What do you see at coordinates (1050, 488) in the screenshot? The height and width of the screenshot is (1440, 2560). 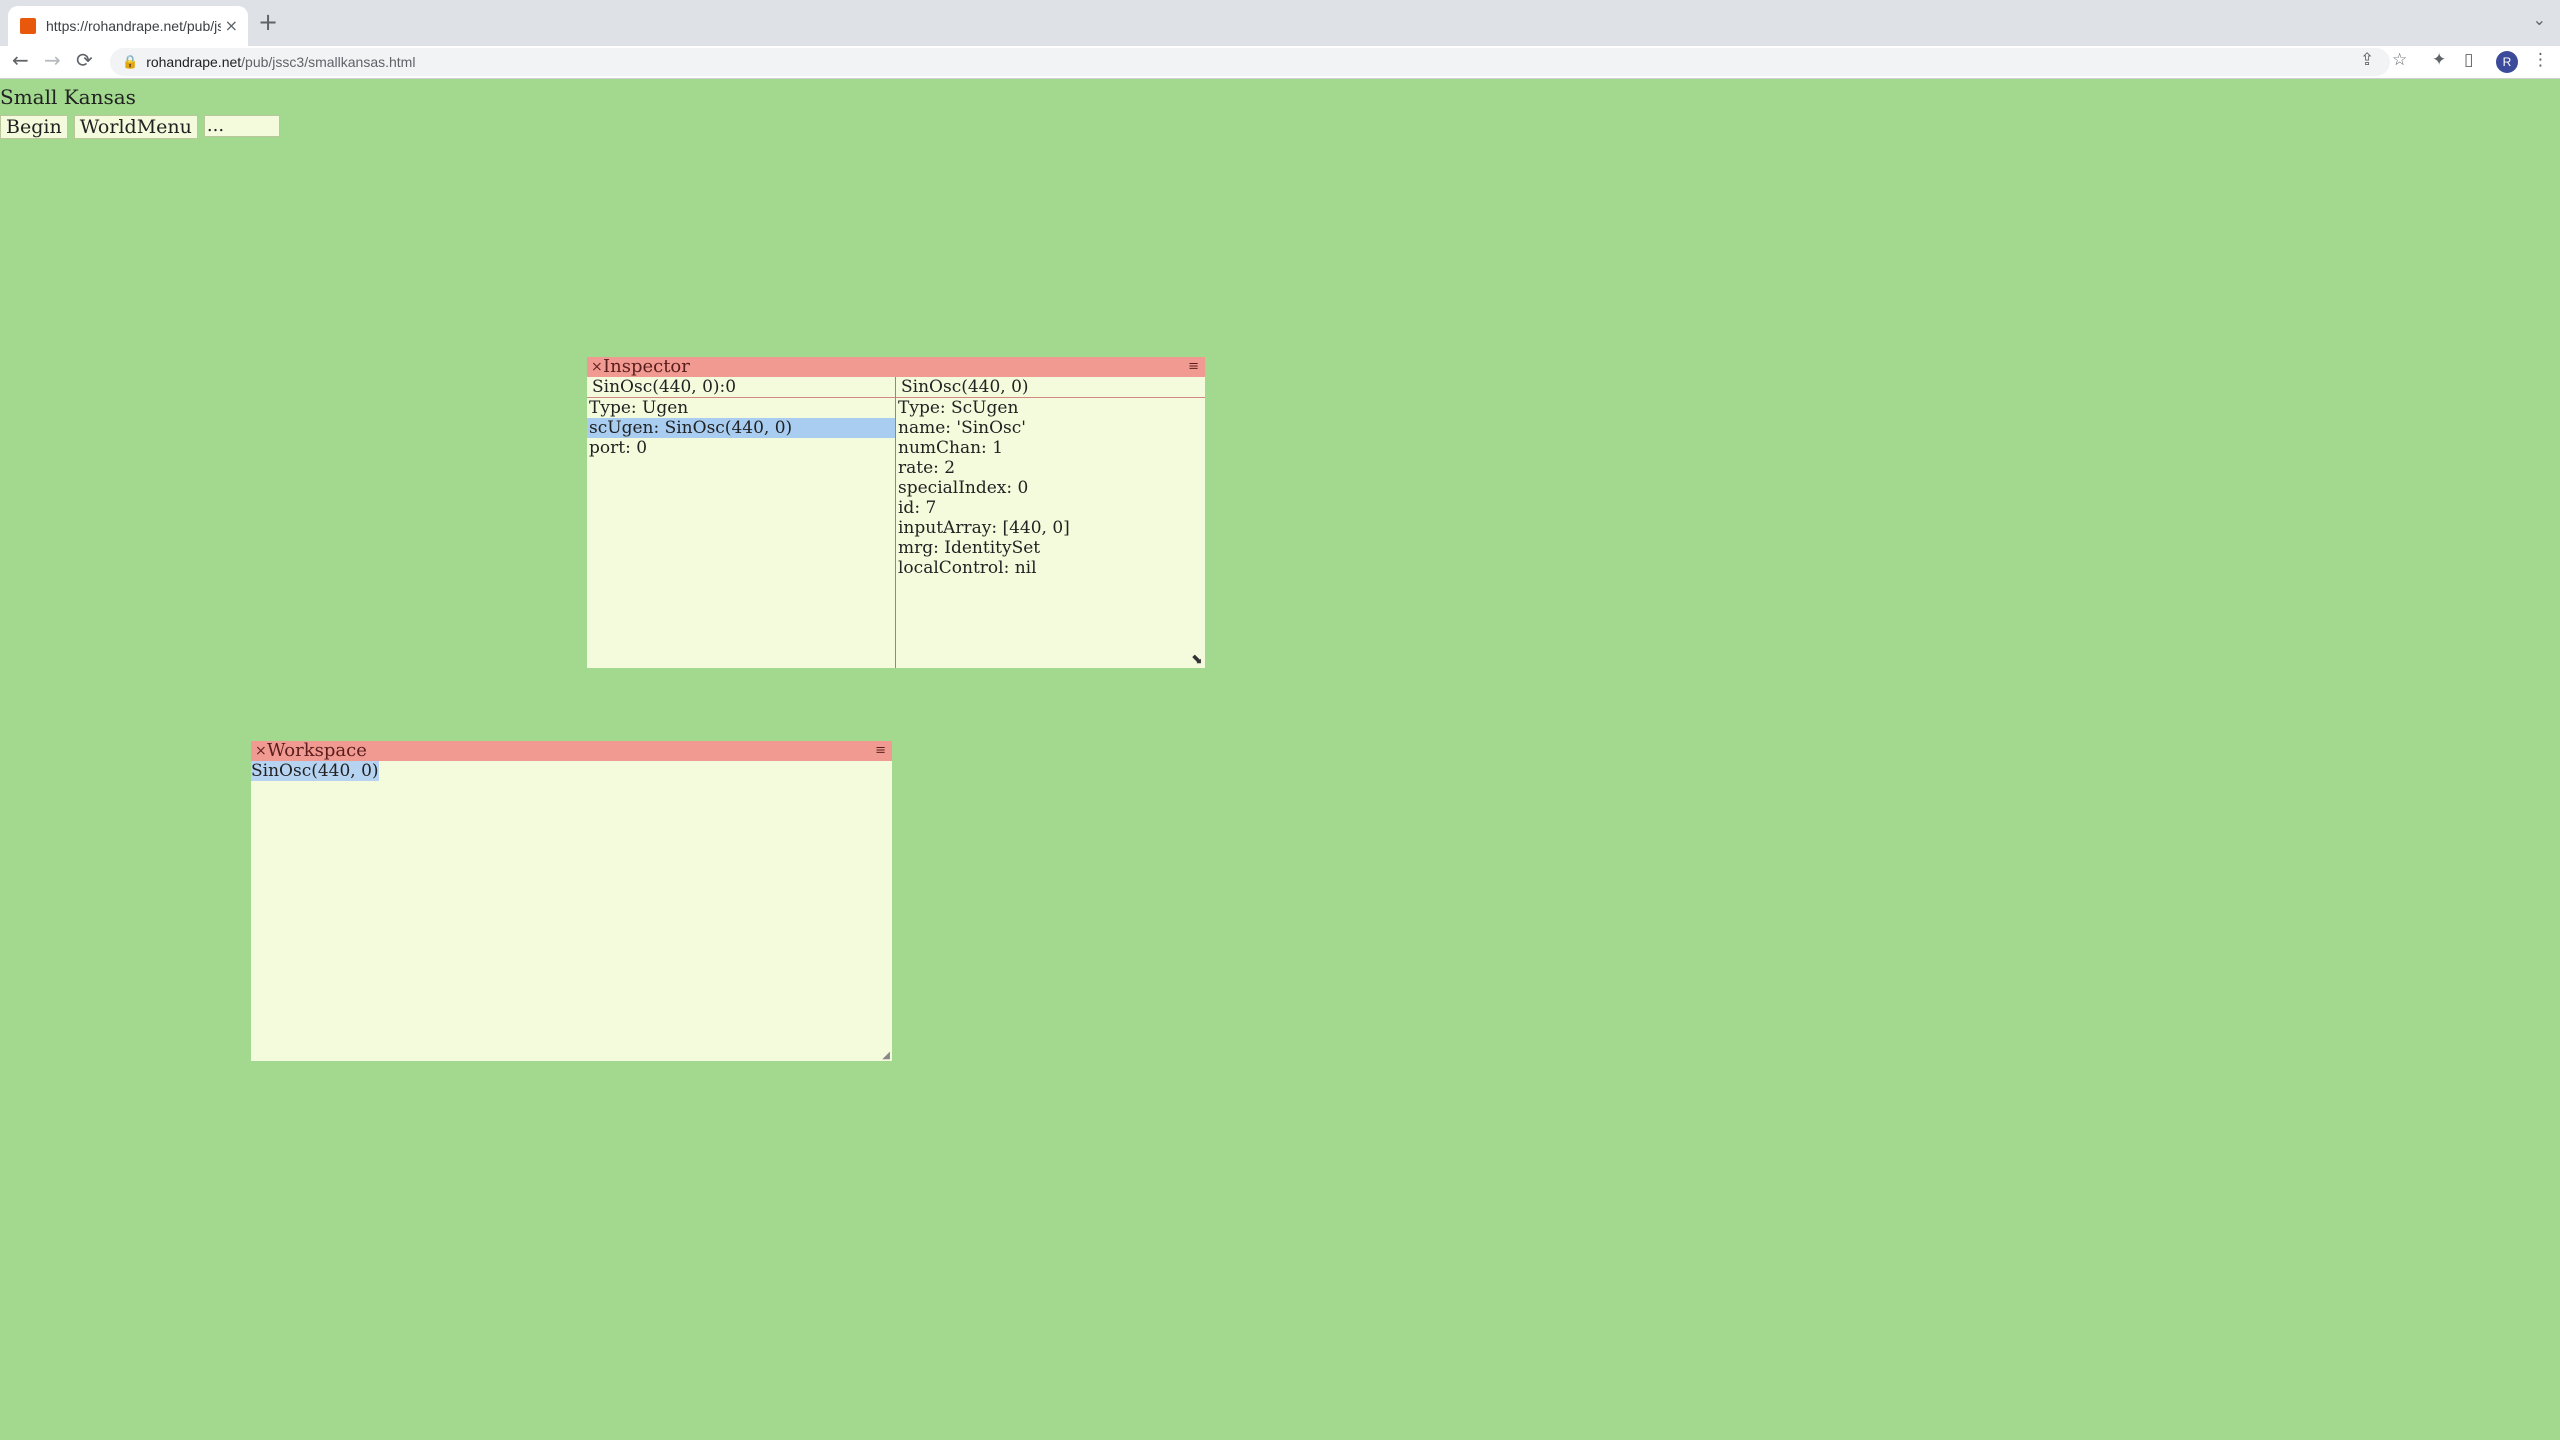 I see `list-item: specialIndex: 0` at bounding box center [1050, 488].